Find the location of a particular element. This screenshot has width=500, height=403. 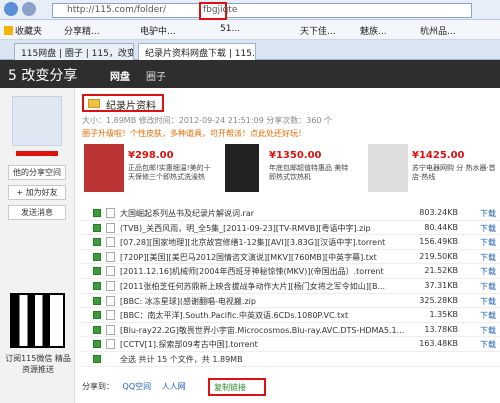

folder-title-box: 纪录片资料 is located at coordinates (123, 103).